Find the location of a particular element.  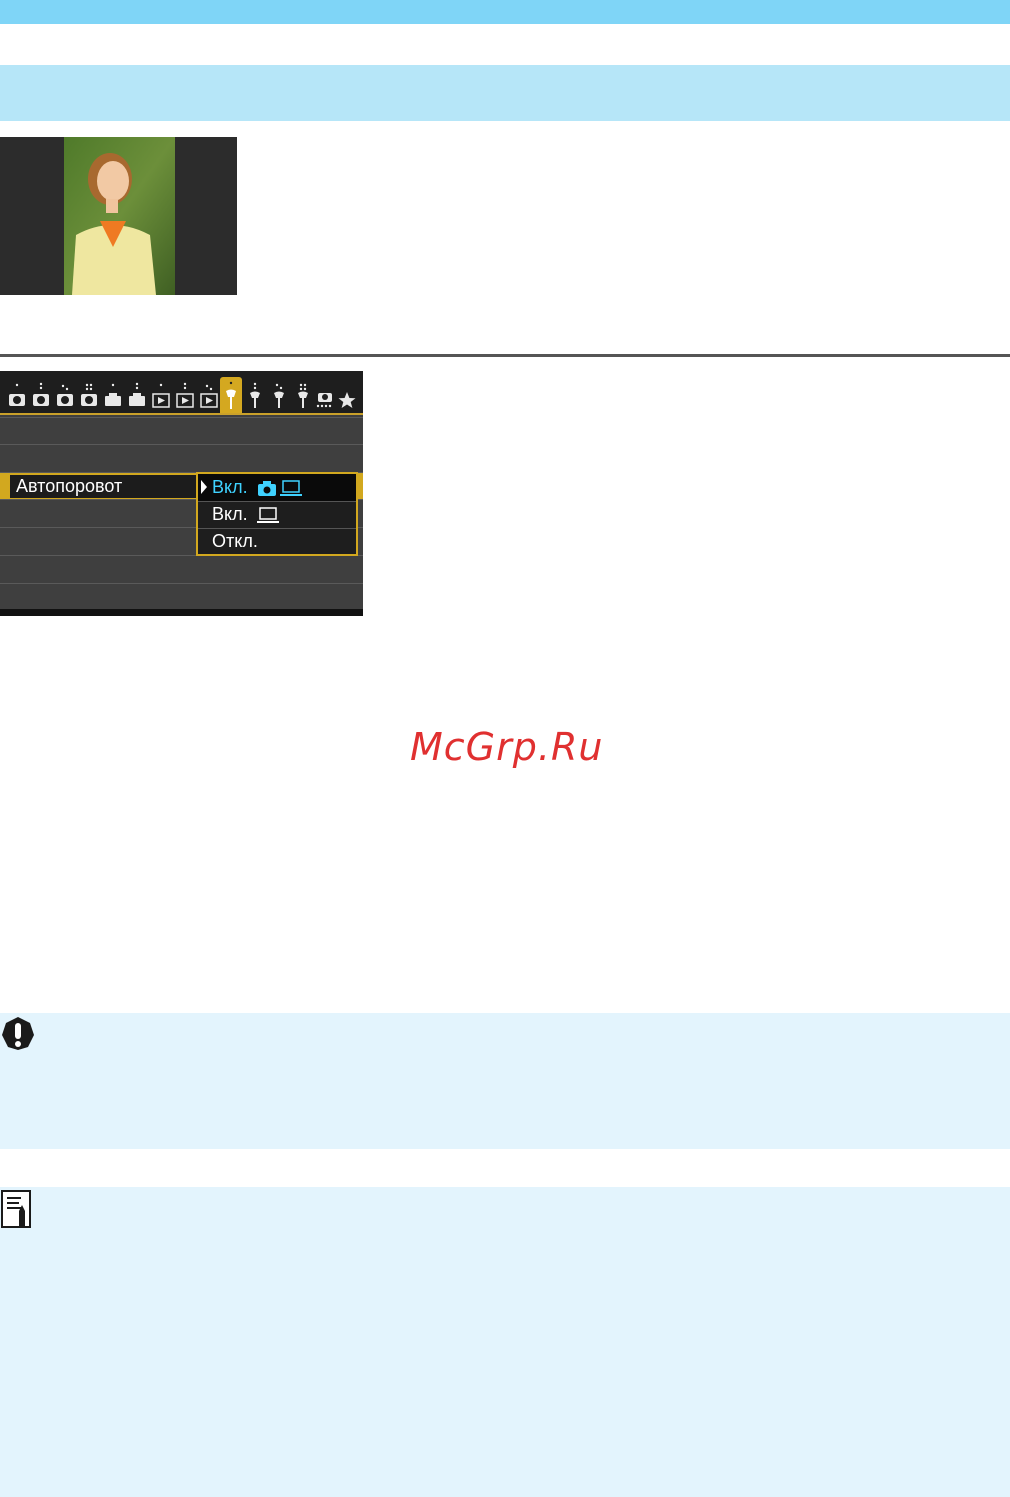

shooting-tab-3-icon is located at coordinates (65, 396).